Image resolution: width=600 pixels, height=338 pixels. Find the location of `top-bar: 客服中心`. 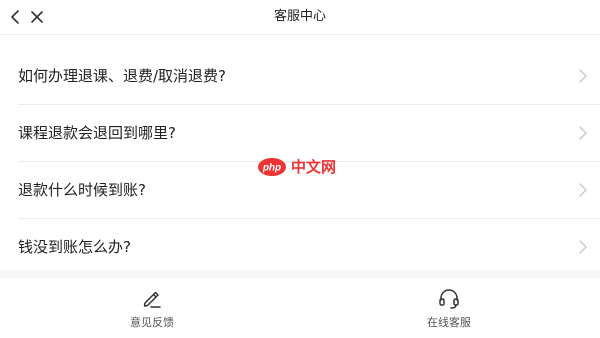

top-bar: 客服中心 is located at coordinates (300, 17).